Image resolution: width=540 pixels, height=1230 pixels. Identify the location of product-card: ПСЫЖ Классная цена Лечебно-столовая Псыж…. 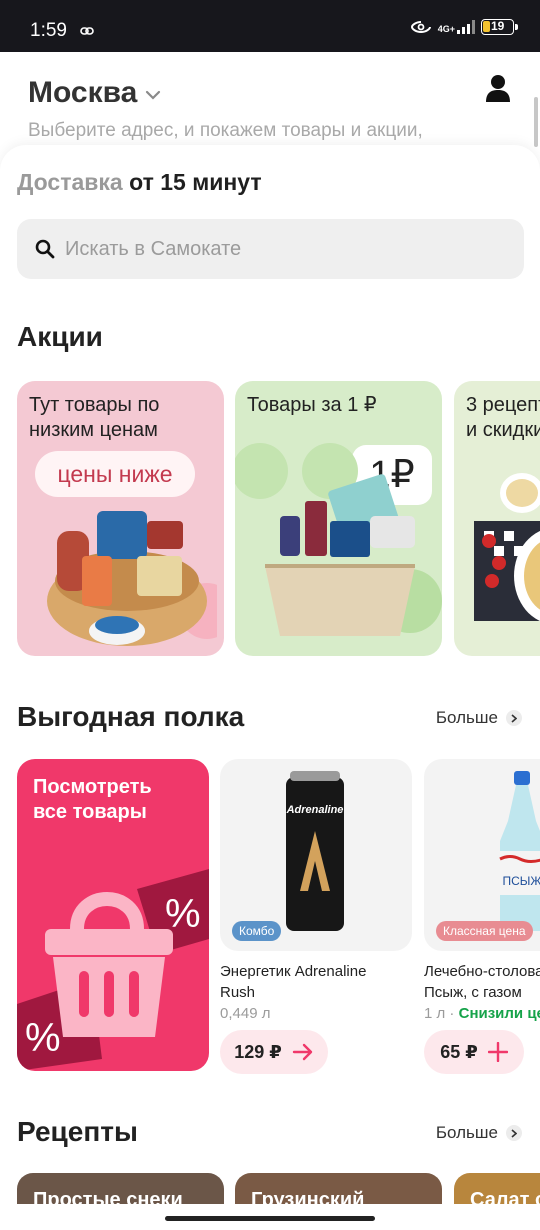
(482, 916).